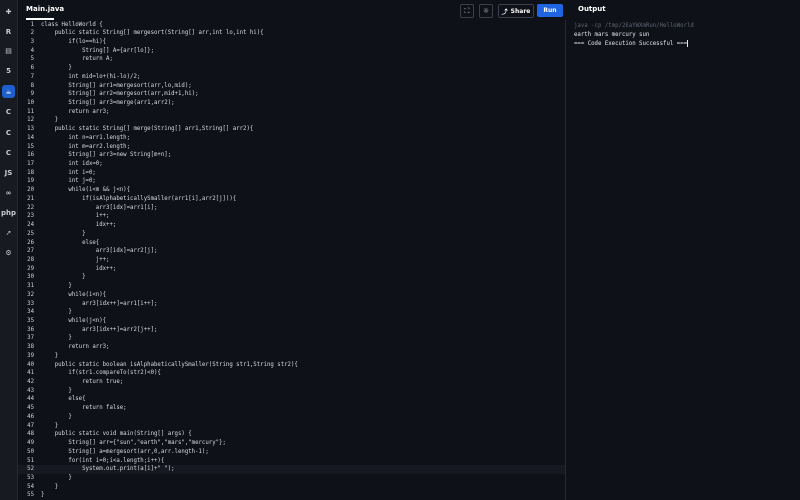 This screenshot has height=500, width=800. I want to click on code-line: 31 }, so click(291, 286).